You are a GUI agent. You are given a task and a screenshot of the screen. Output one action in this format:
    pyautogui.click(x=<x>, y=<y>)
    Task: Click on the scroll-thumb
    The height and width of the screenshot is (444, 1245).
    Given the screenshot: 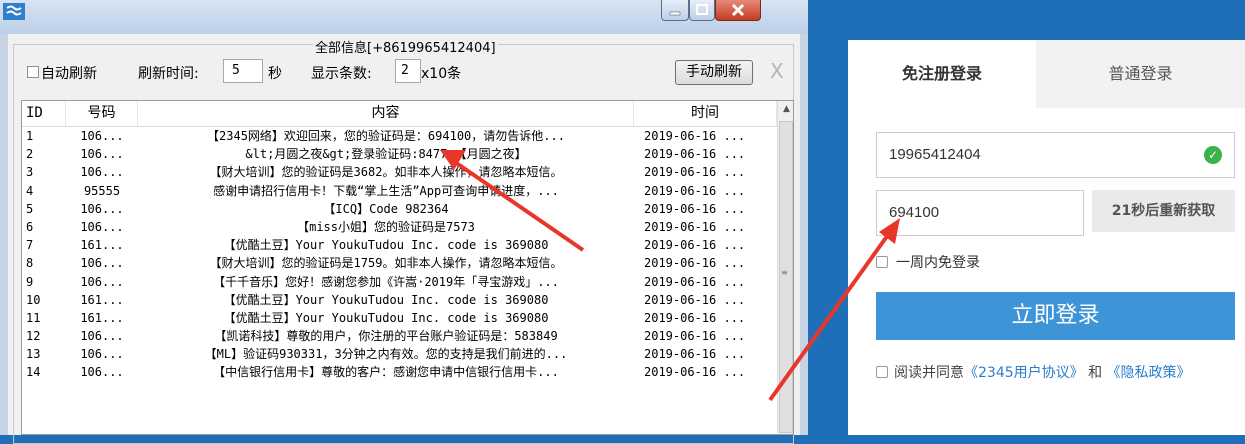 What is the action you would take?
    pyautogui.click(x=786, y=277)
    